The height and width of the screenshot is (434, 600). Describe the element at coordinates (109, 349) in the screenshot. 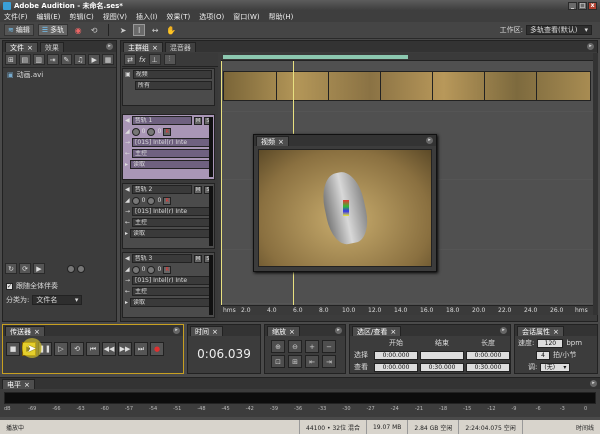

I see `rewind-button: ◀◀` at that location.